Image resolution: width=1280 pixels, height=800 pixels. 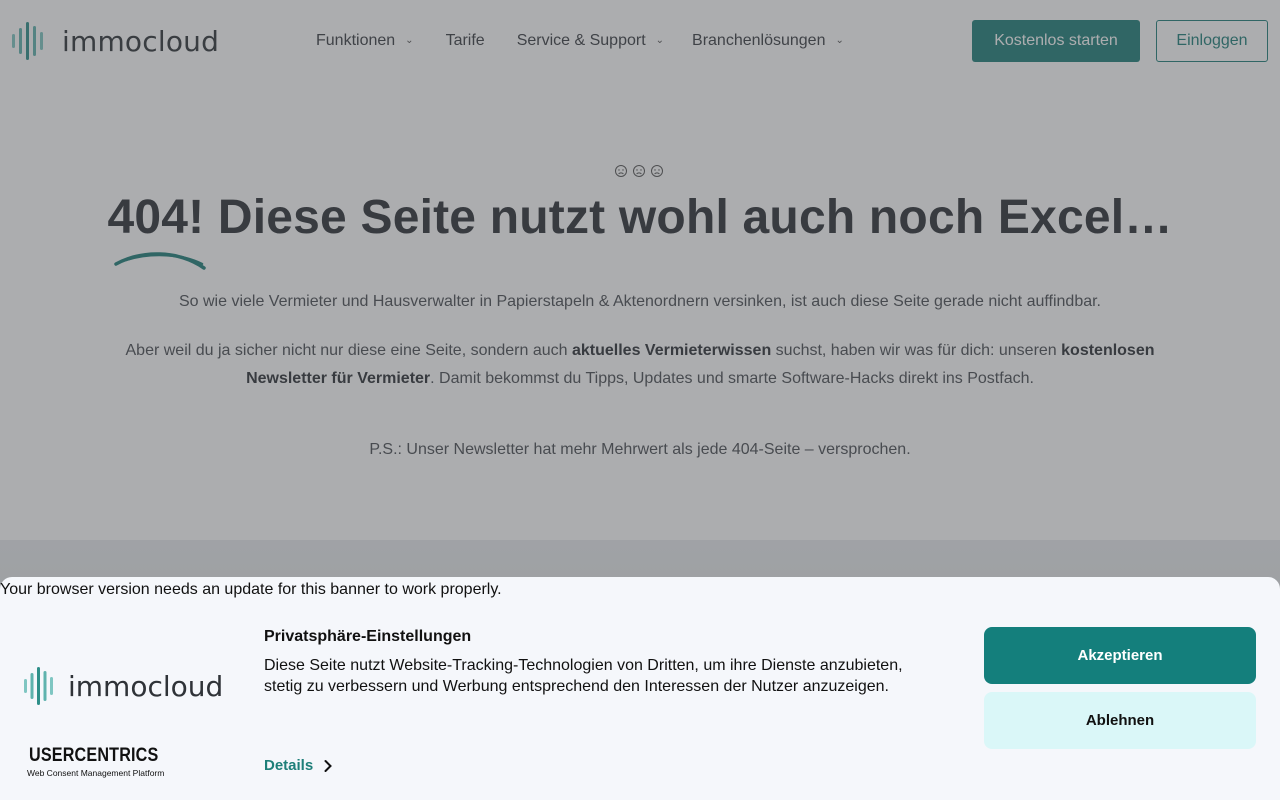 I want to click on logo-wordmark: immocloud, so click(x=146, y=686).